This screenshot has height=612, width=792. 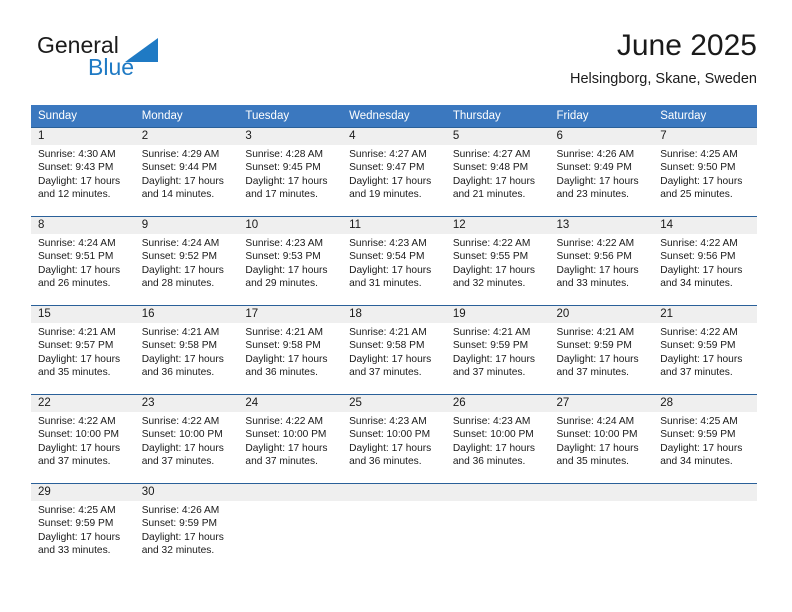 What do you see at coordinates (601, 225) in the screenshot?
I see `day-number: 13` at bounding box center [601, 225].